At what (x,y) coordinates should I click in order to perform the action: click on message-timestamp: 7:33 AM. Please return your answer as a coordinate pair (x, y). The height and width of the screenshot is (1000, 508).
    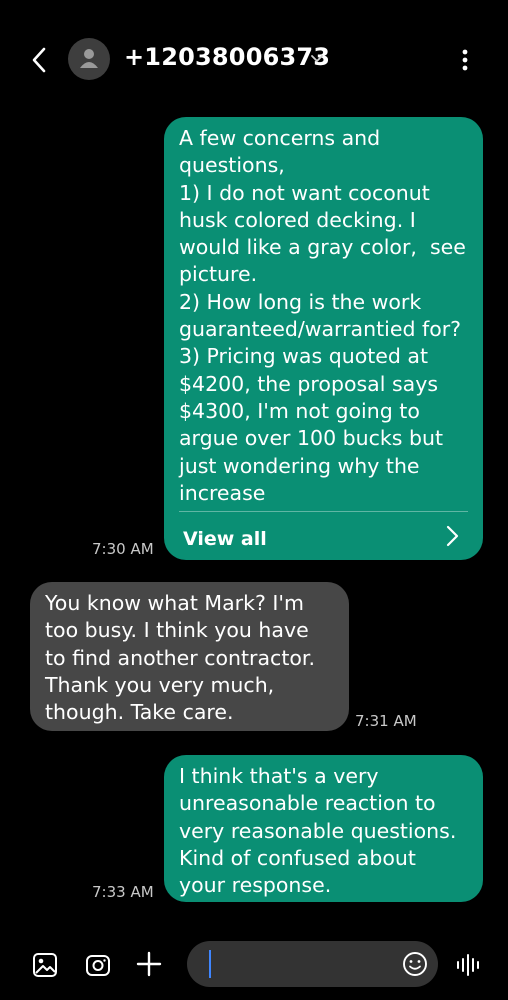
    Looking at the image, I should click on (123, 892).